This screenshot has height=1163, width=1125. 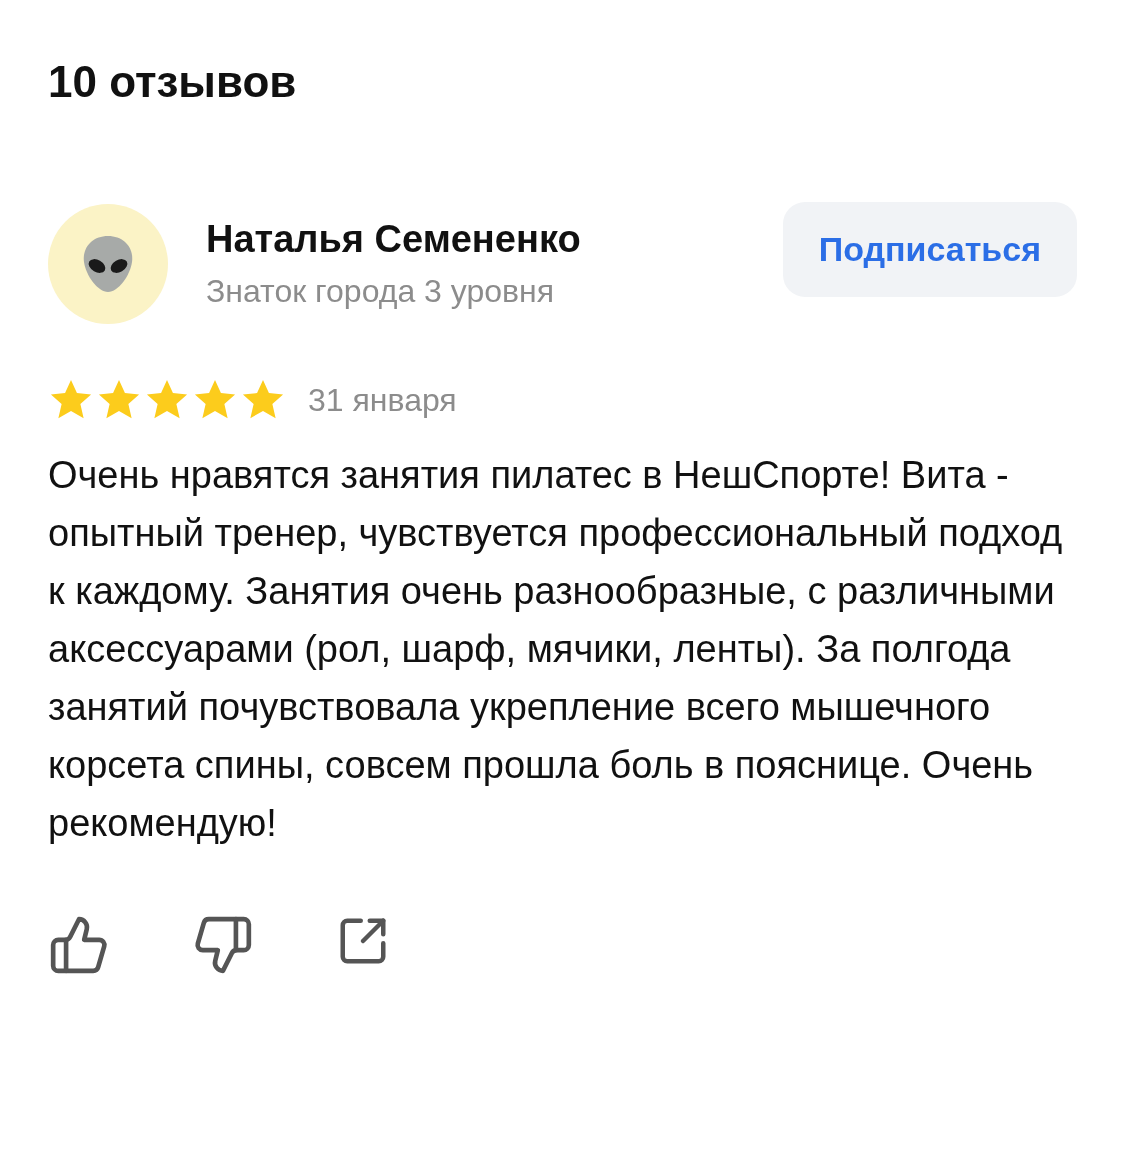 What do you see at coordinates (380, 291) in the screenshot?
I see `author-level: Знаток города 3 уровня` at bounding box center [380, 291].